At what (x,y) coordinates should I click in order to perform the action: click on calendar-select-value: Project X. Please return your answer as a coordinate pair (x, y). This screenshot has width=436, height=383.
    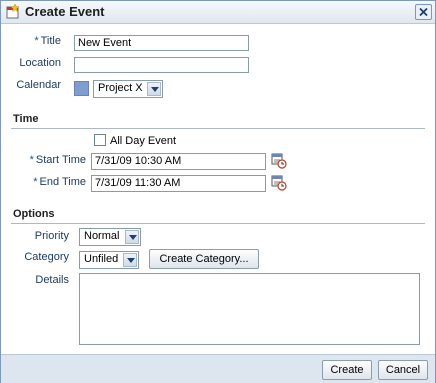
    Looking at the image, I should click on (120, 88).